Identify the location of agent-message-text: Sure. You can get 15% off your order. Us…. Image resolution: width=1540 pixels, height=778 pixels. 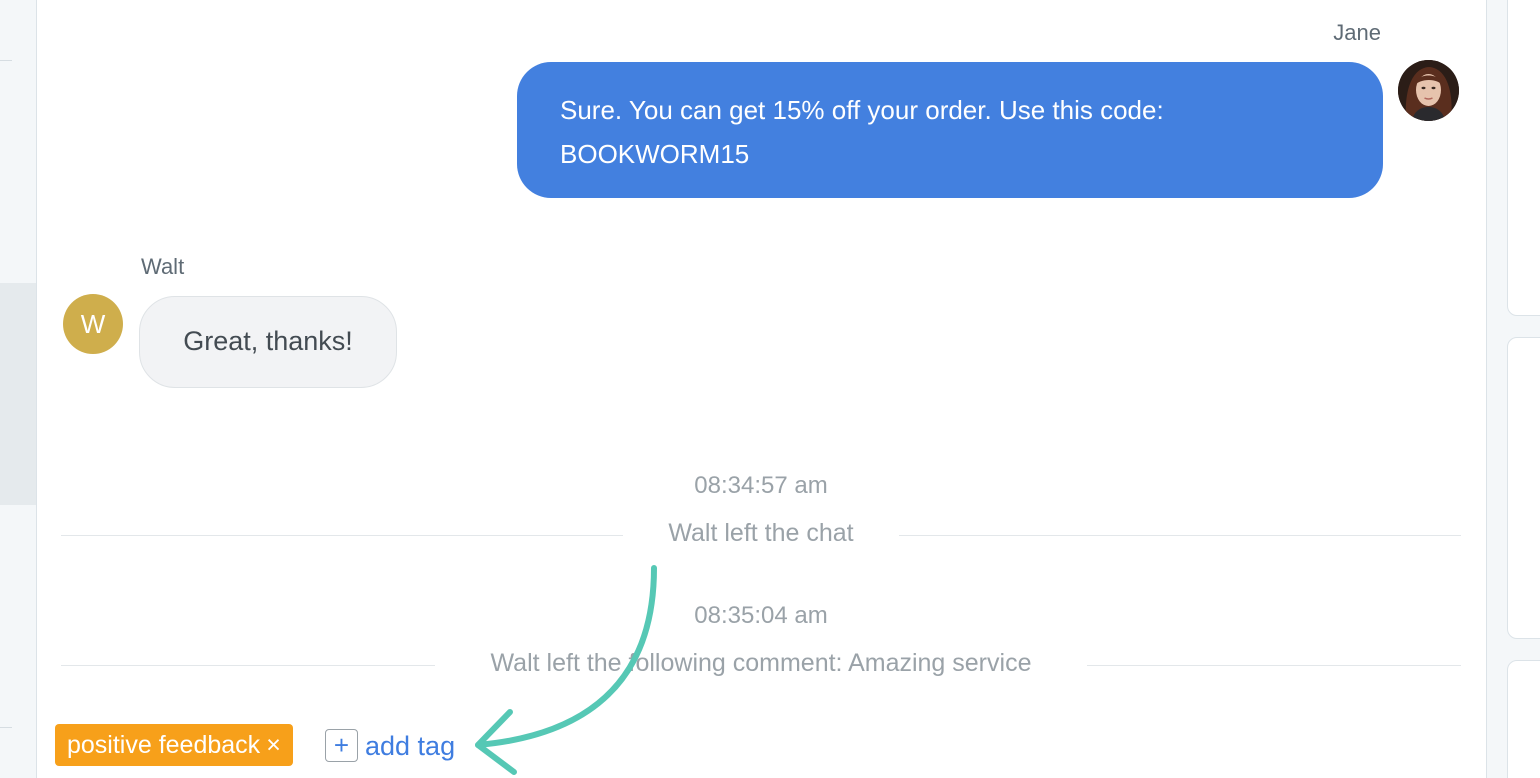
(862, 110).